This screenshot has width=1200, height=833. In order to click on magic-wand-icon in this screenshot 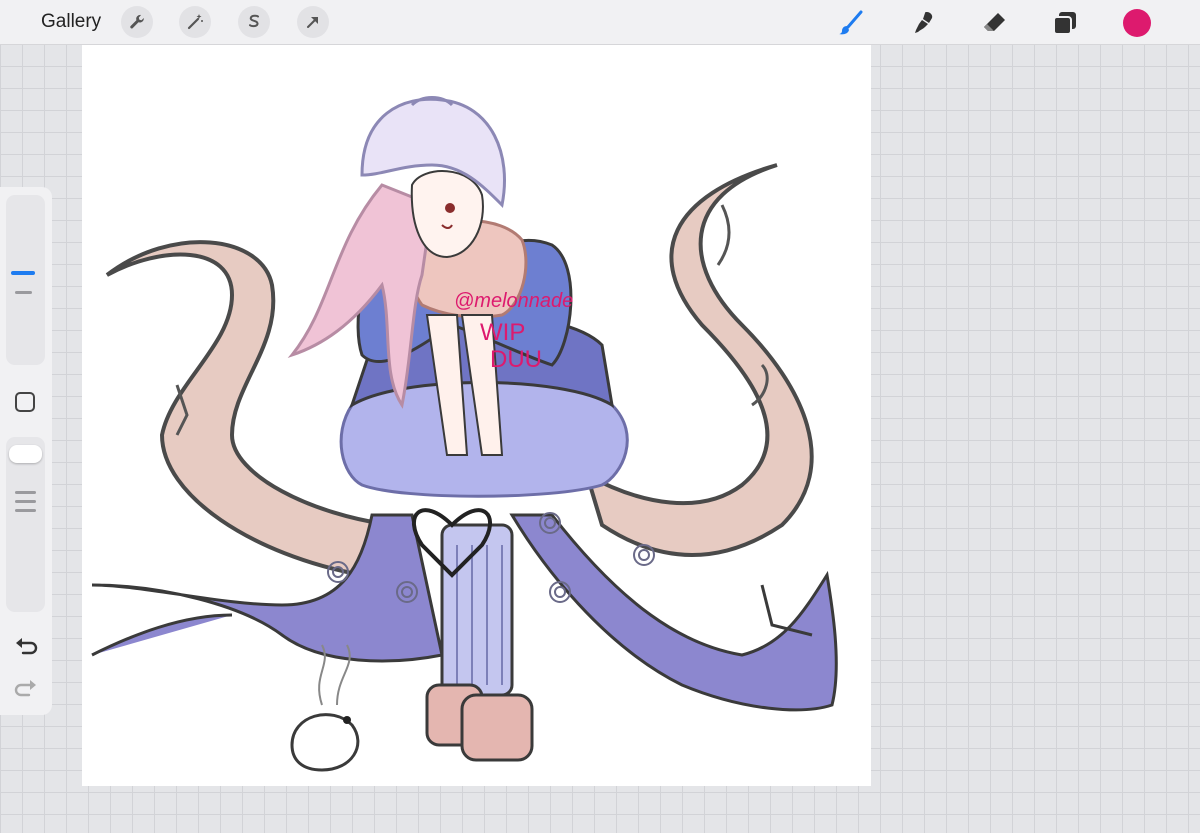, I will do `click(195, 22)`.